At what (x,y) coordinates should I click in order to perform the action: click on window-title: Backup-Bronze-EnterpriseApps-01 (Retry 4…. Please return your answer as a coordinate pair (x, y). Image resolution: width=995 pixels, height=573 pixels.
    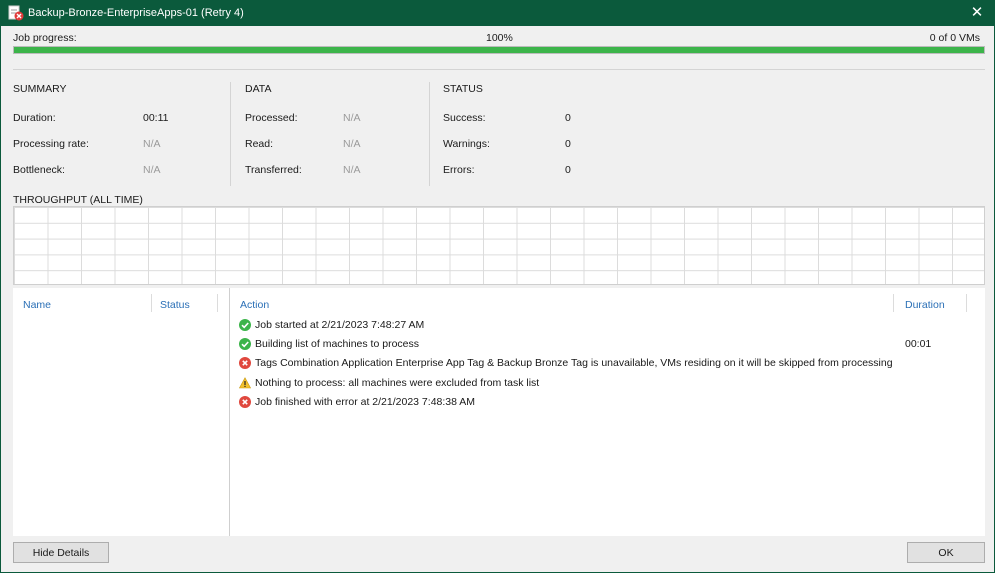
    Looking at the image, I should click on (136, 13).